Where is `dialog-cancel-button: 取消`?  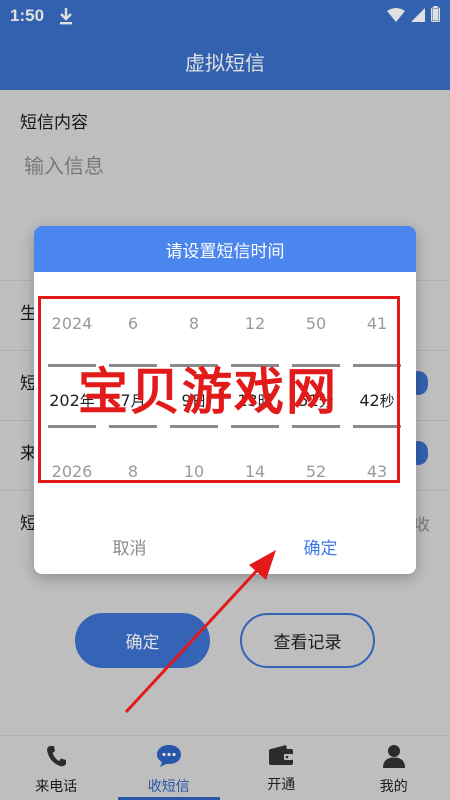 dialog-cancel-button: 取消 is located at coordinates (129, 546).